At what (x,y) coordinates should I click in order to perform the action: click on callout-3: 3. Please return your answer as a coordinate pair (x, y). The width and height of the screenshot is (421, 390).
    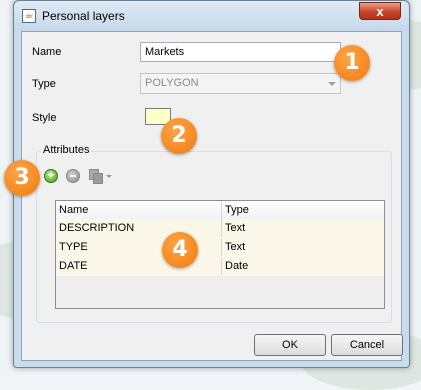
    Looking at the image, I should click on (22, 178).